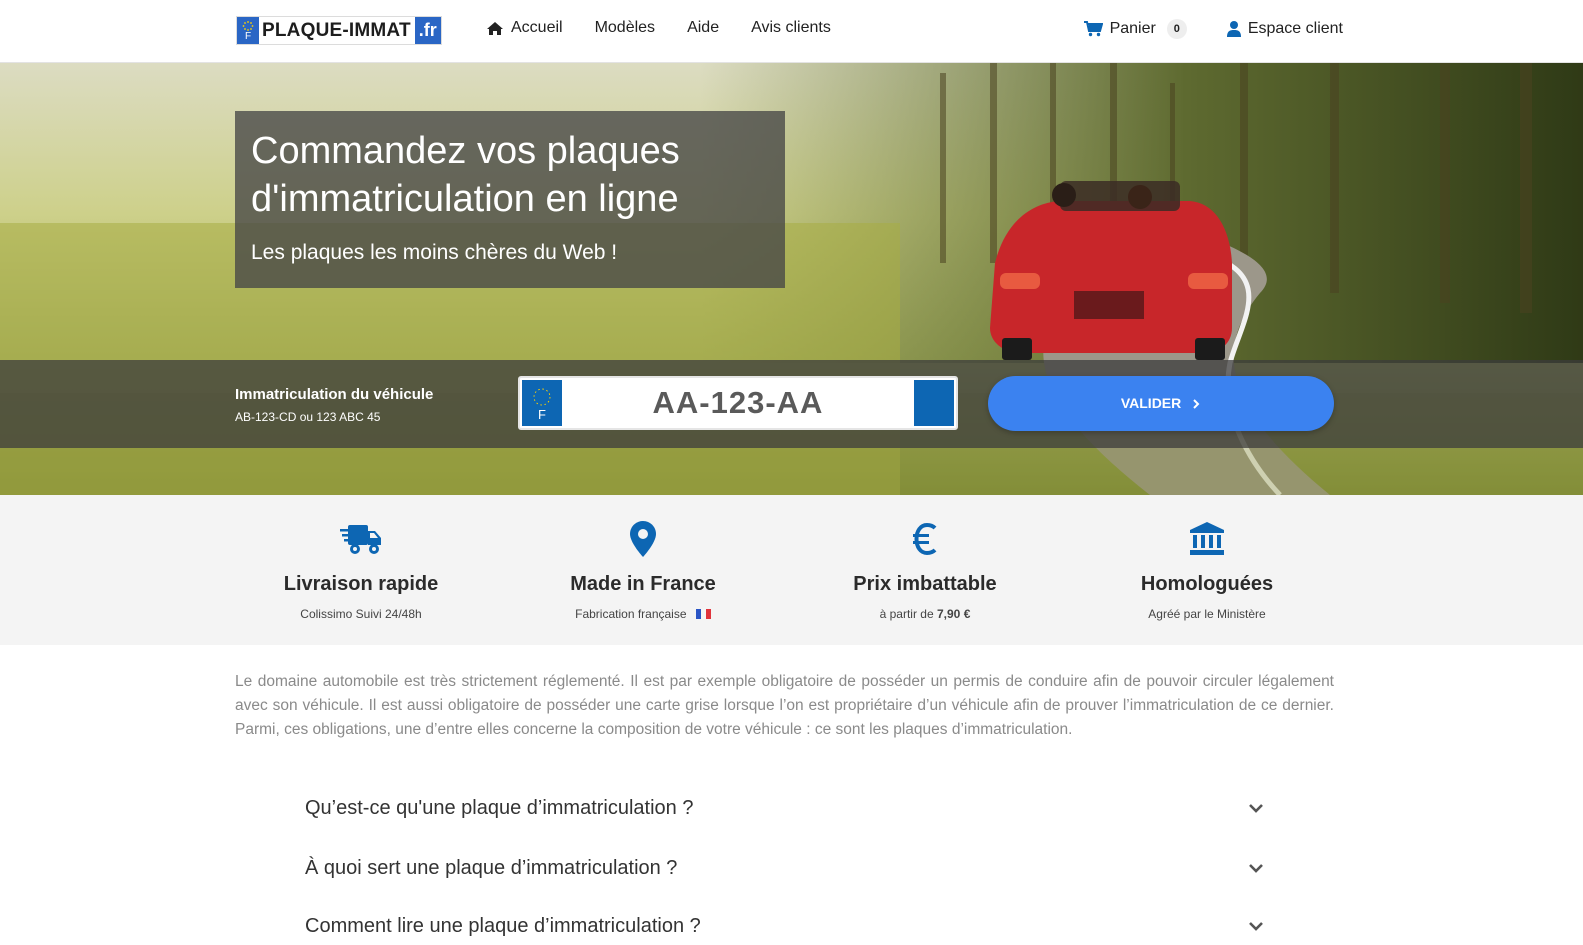 The width and height of the screenshot is (1583, 945). What do you see at coordinates (427, 30) in the screenshot?
I see `logo-tld: .fr` at bounding box center [427, 30].